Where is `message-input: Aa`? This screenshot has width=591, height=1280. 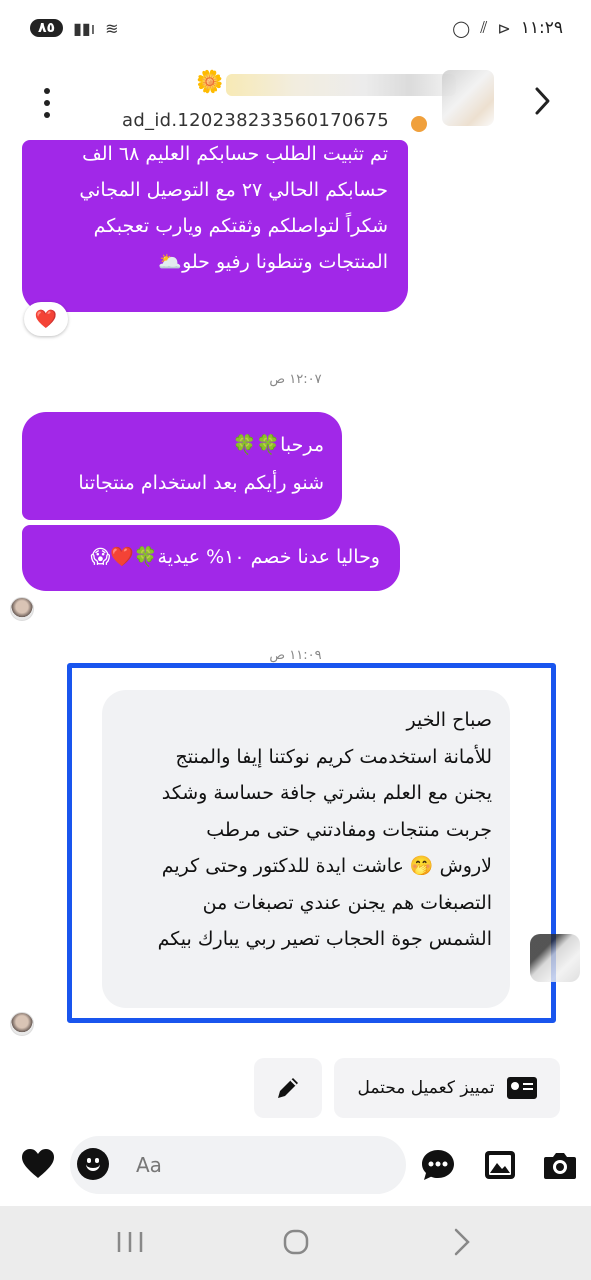 message-input: Aa is located at coordinates (238, 1165).